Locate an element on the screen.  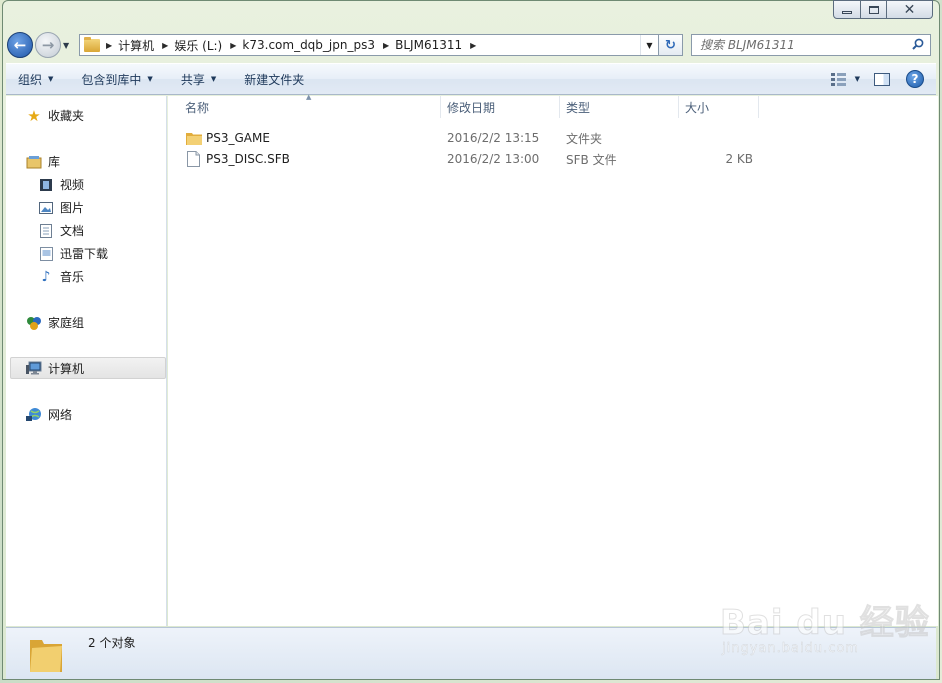
search-input is located at coordinates (805, 45).